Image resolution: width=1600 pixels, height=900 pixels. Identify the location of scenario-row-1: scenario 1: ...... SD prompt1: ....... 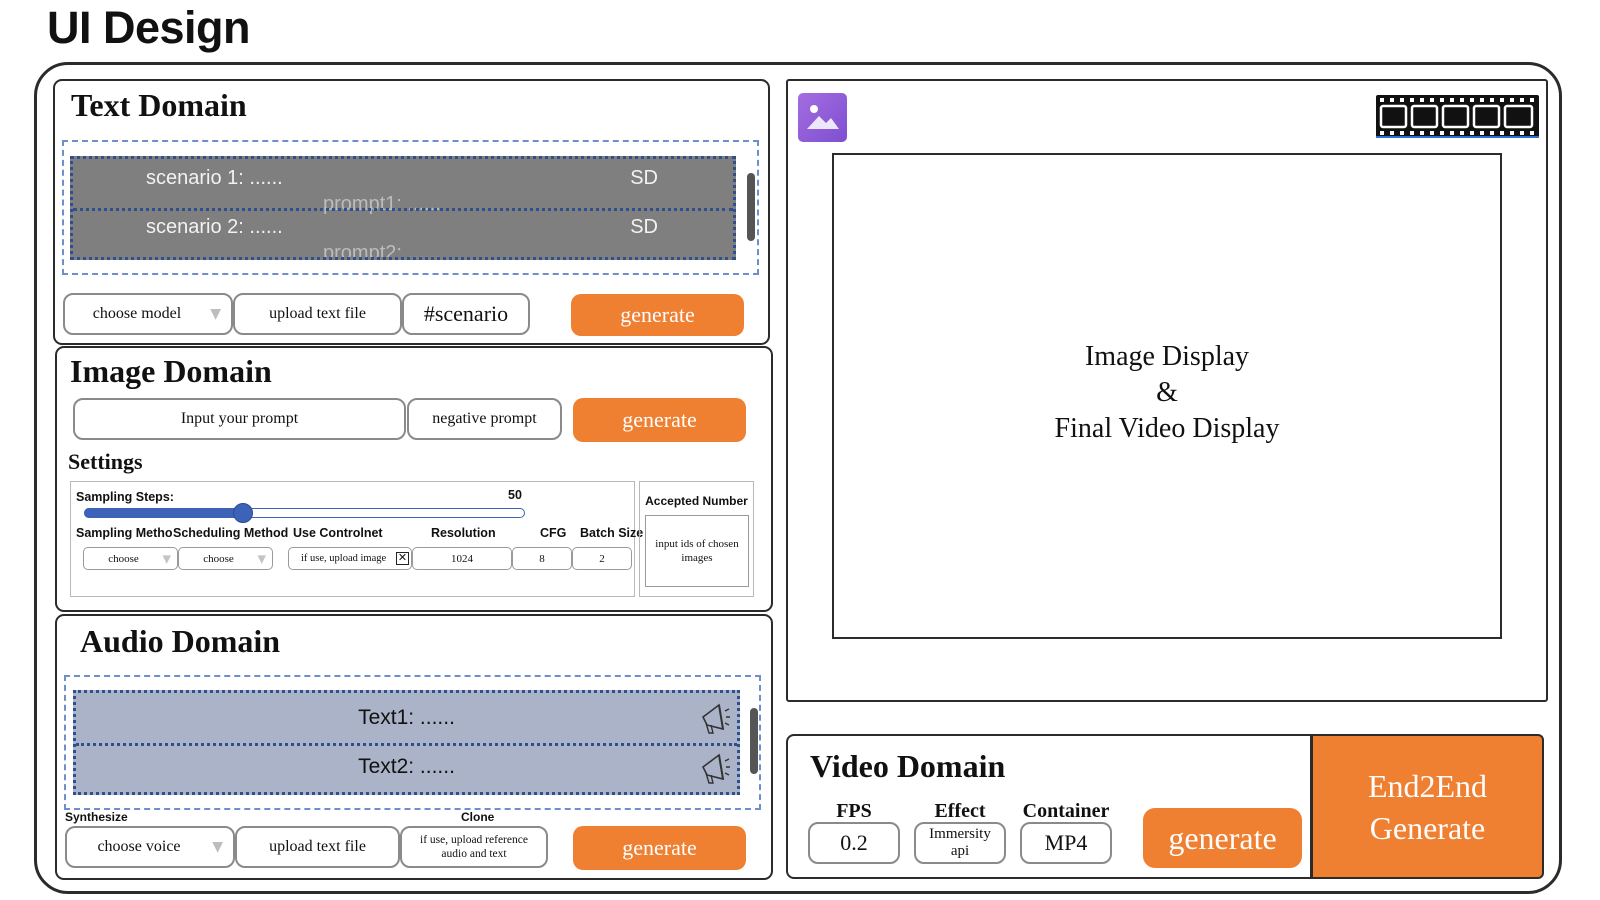
(403, 187).